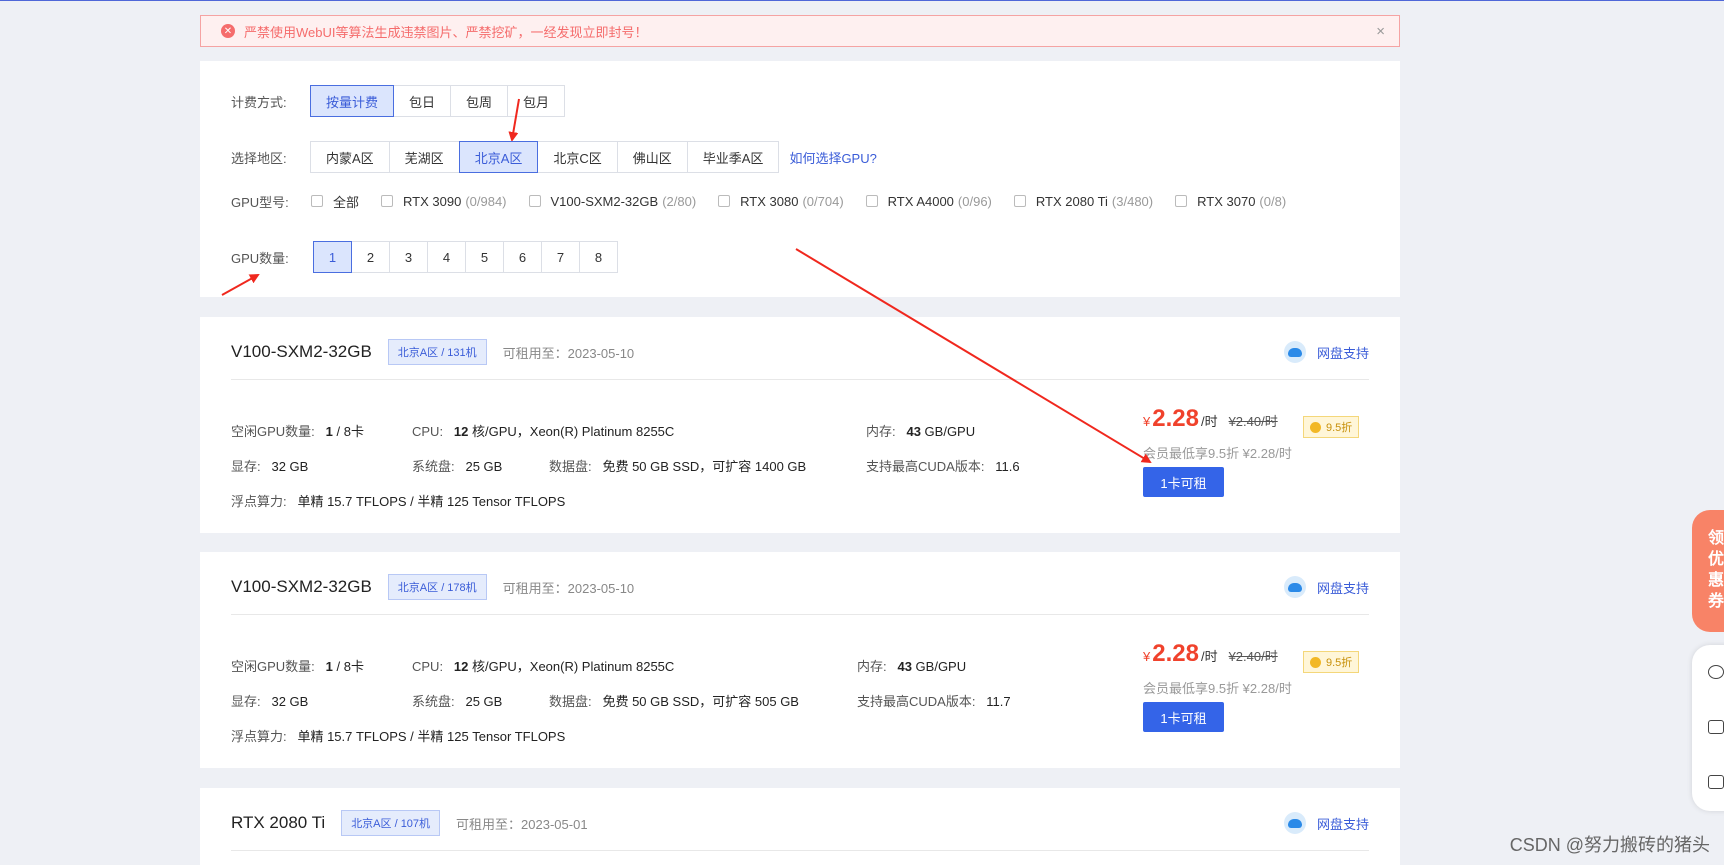 This screenshot has width=1724, height=865. What do you see at coordinates (832, 157) in the screenshot?
I see `how-to-choose-gpu-link: 如何选择GPU?` at bounding box center [832, 157].